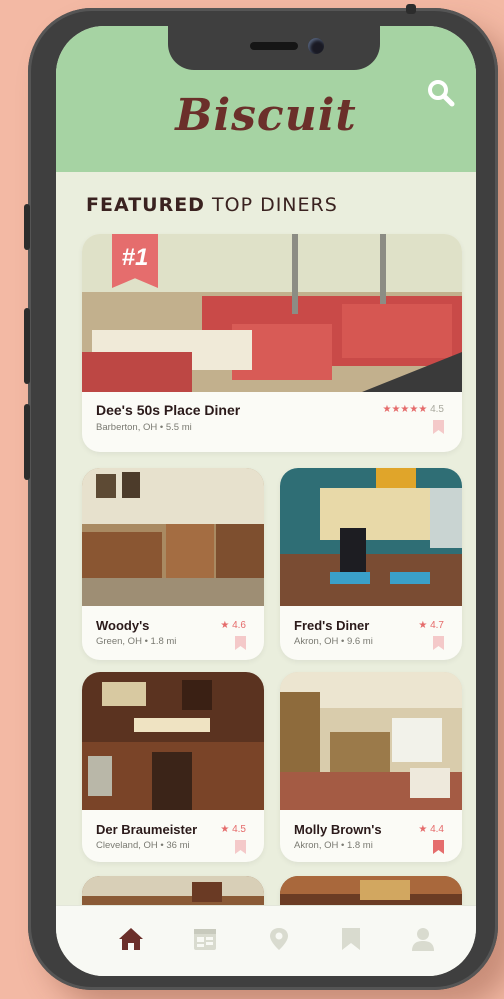  Describe the element at coordinates (437, 409) in the screenshot. I see `rating-value: 4.5` at that location.